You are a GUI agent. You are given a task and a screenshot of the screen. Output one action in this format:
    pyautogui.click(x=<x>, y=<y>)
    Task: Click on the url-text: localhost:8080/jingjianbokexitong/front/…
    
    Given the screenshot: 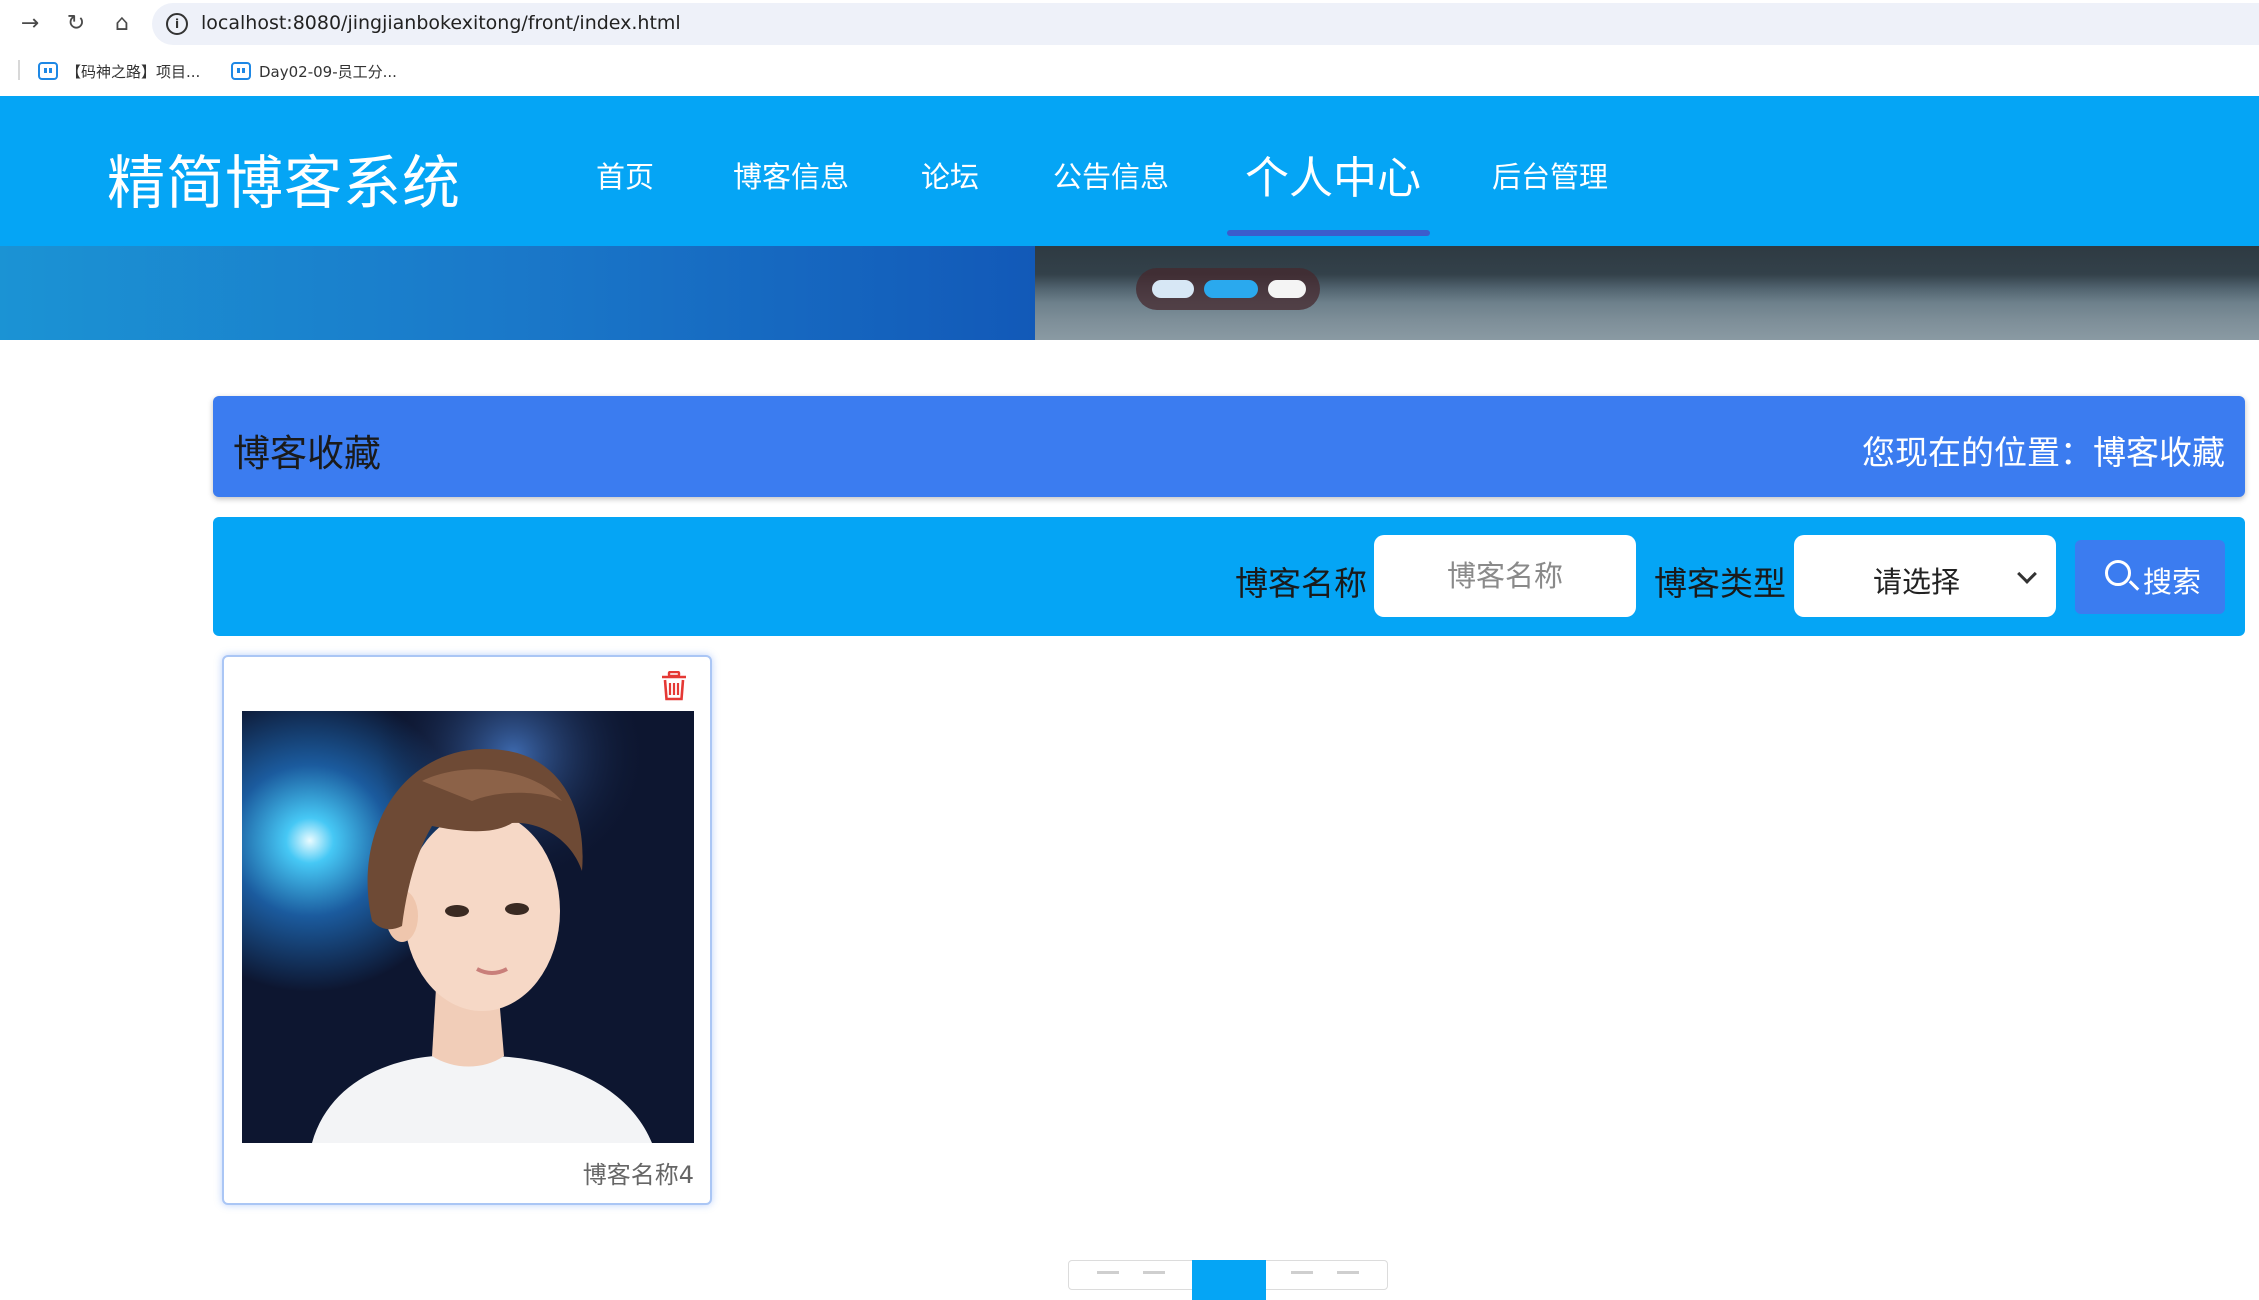 What is the action you would take?
    pyautogui.click(x=441, y=23)
    